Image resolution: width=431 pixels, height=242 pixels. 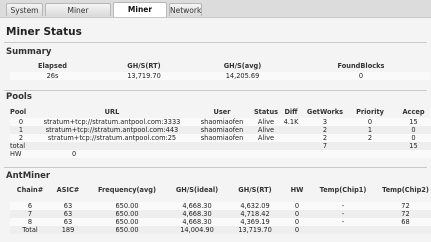 What do you see at coordinates (144, 76) in the screenshot?
I see `ghs-rt-value: 13,719.70` at bounding box center [144, 76].